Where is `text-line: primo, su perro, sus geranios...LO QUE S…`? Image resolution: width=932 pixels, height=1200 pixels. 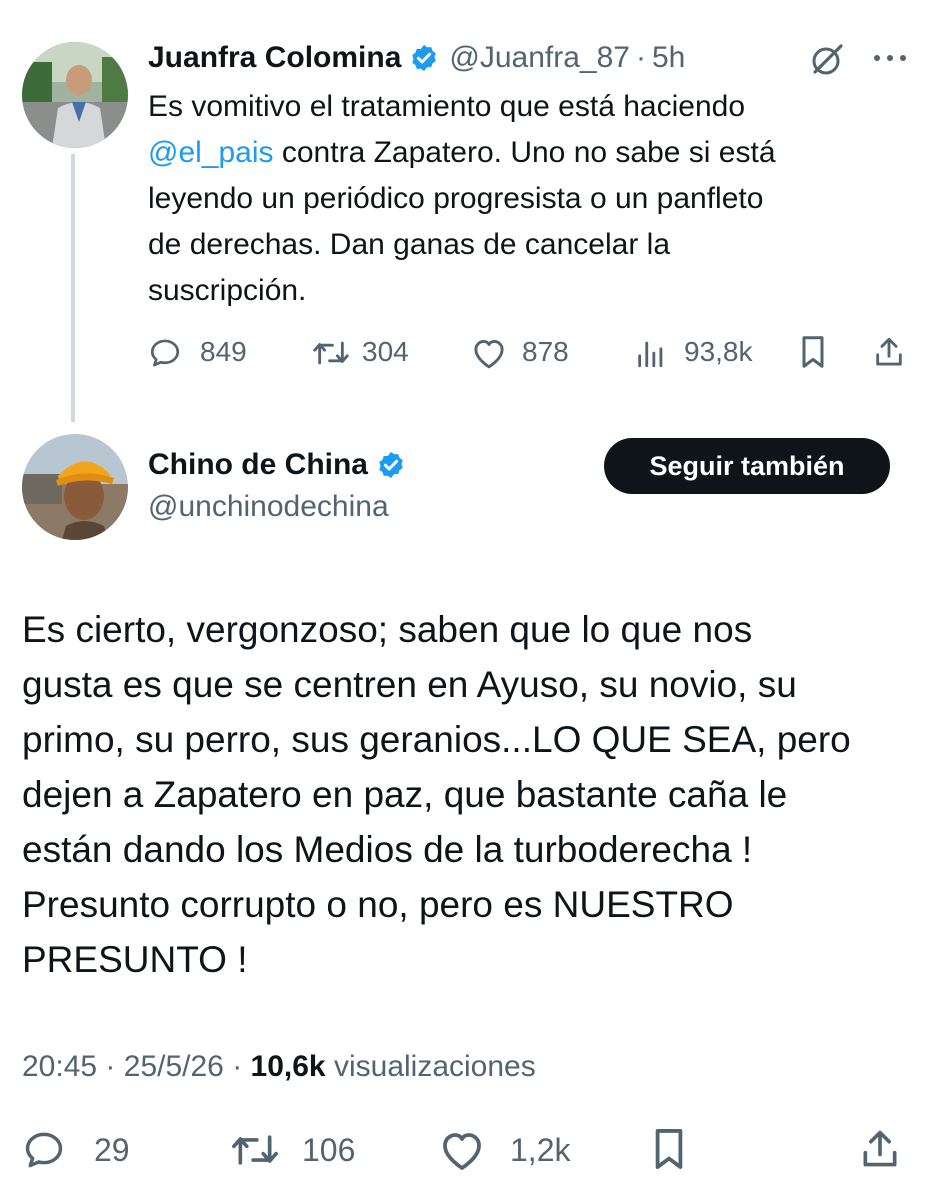 text-line: primo, su perro, sus geranios...LO QUE S… is located at coordinates (436, 739).